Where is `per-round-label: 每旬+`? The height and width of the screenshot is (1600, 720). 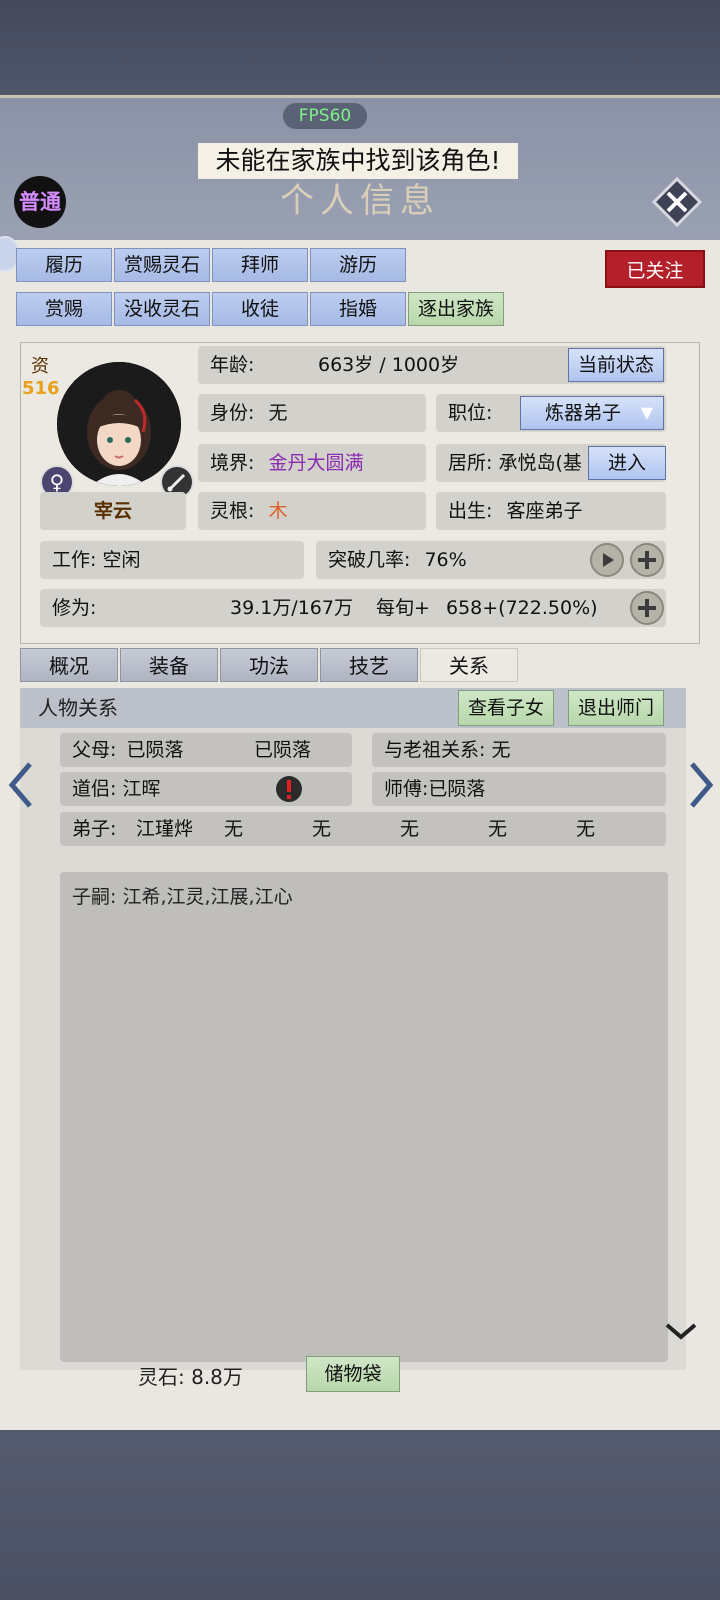 per-round-label: 每旬+ is located at coordinates (403, 608).